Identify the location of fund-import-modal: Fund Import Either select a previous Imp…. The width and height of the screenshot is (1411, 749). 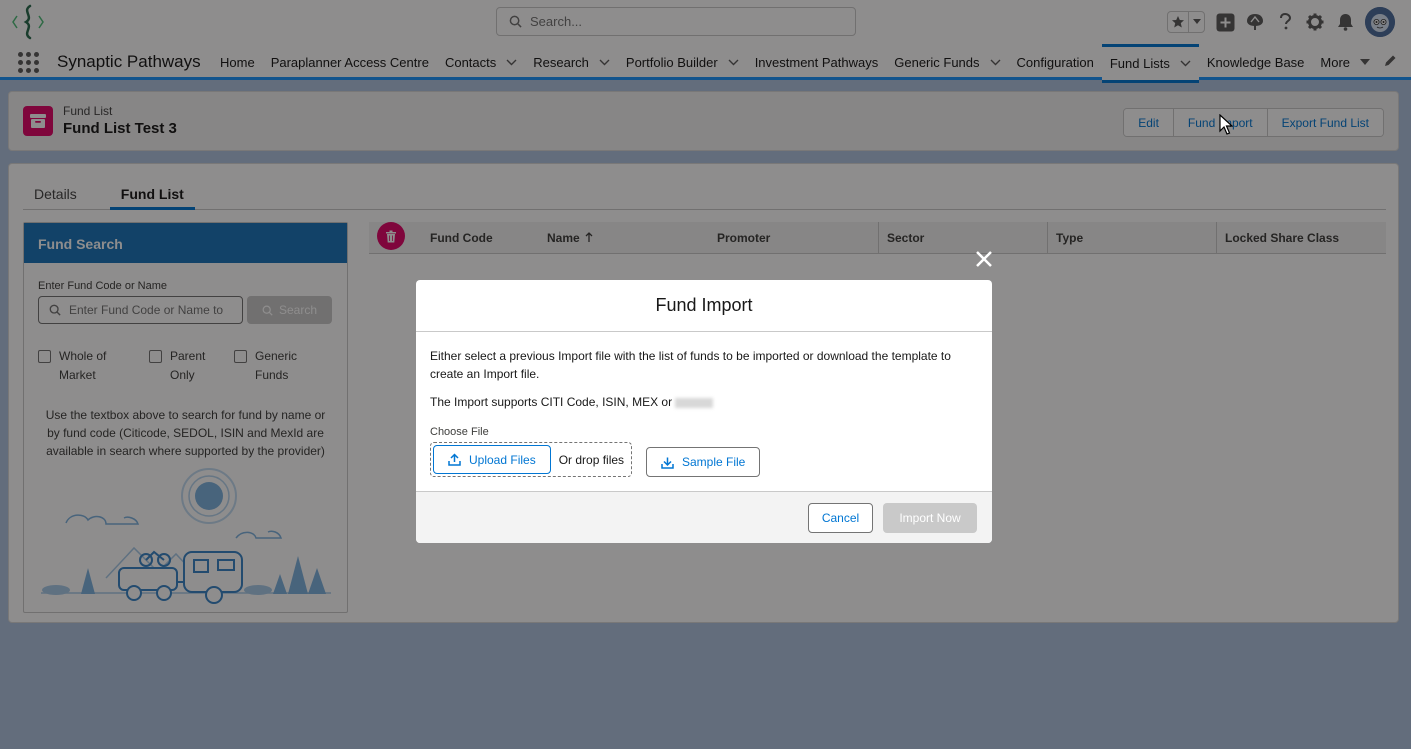
(704, 411).